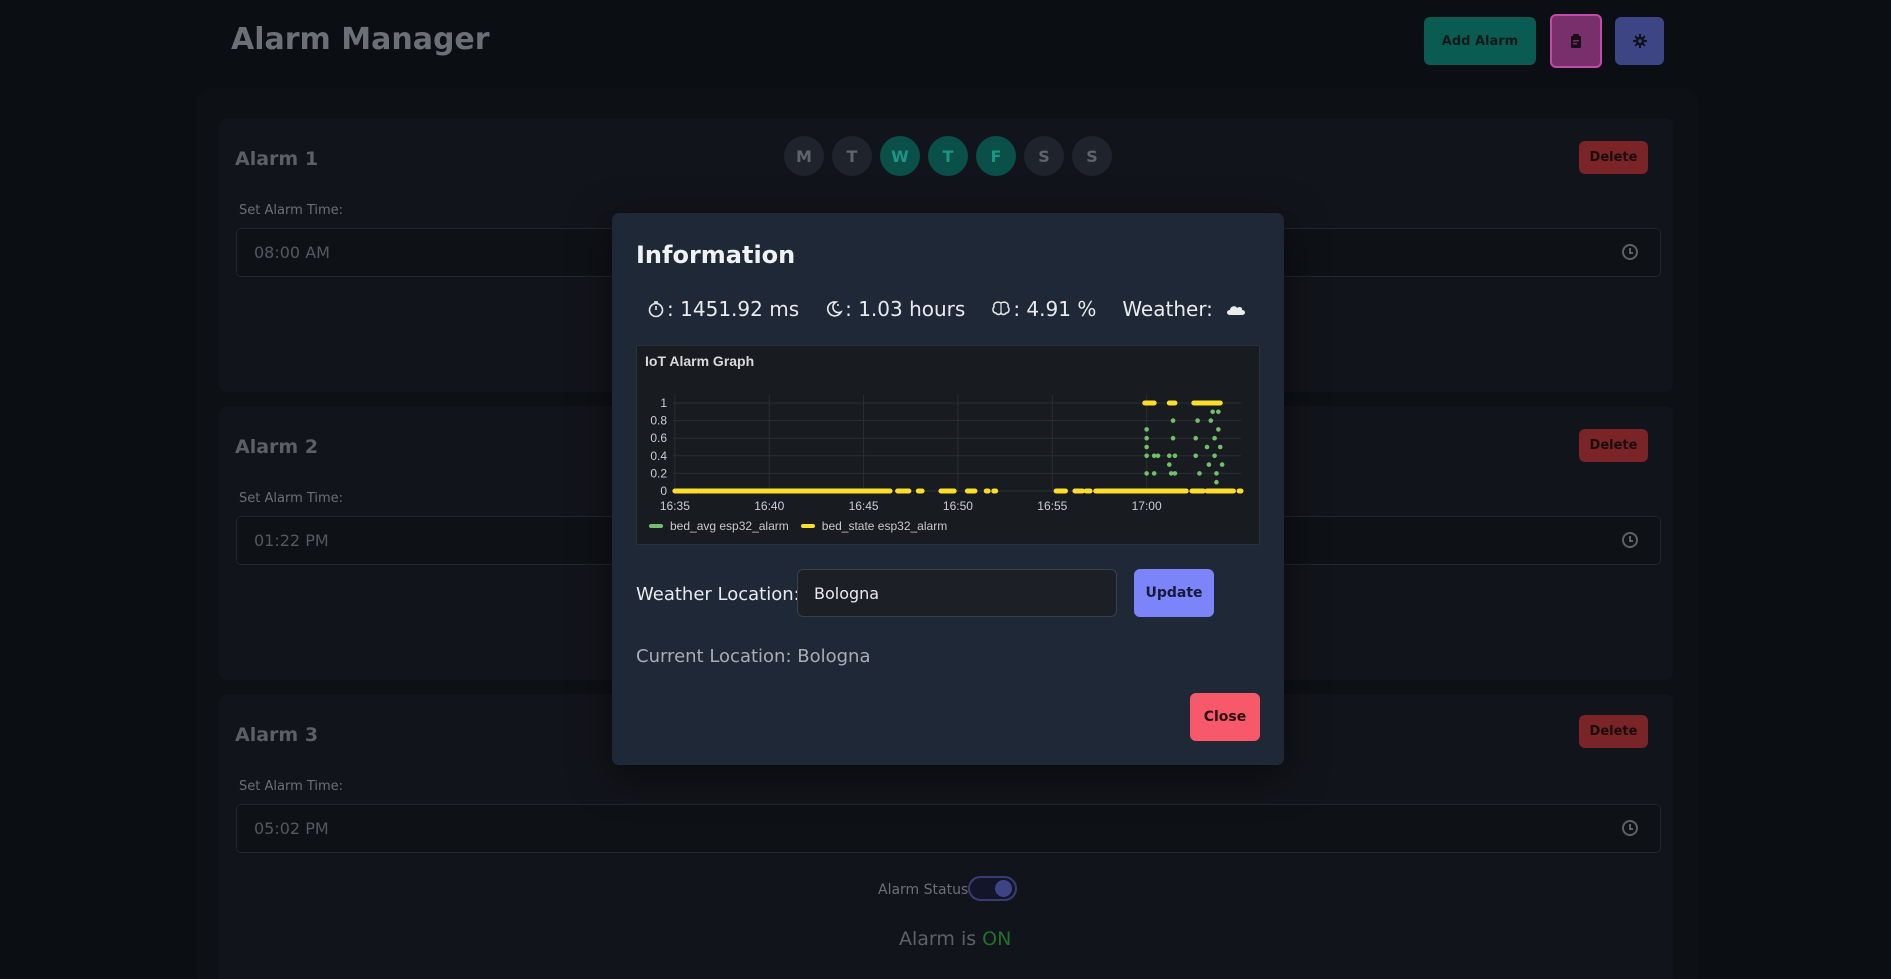 The height and width of the screenshot is (979, 1891). What do you see at coordinates (663, 403) in the screenshot?
I see `y-tick-label: 1` at bounding box center [663, 403].